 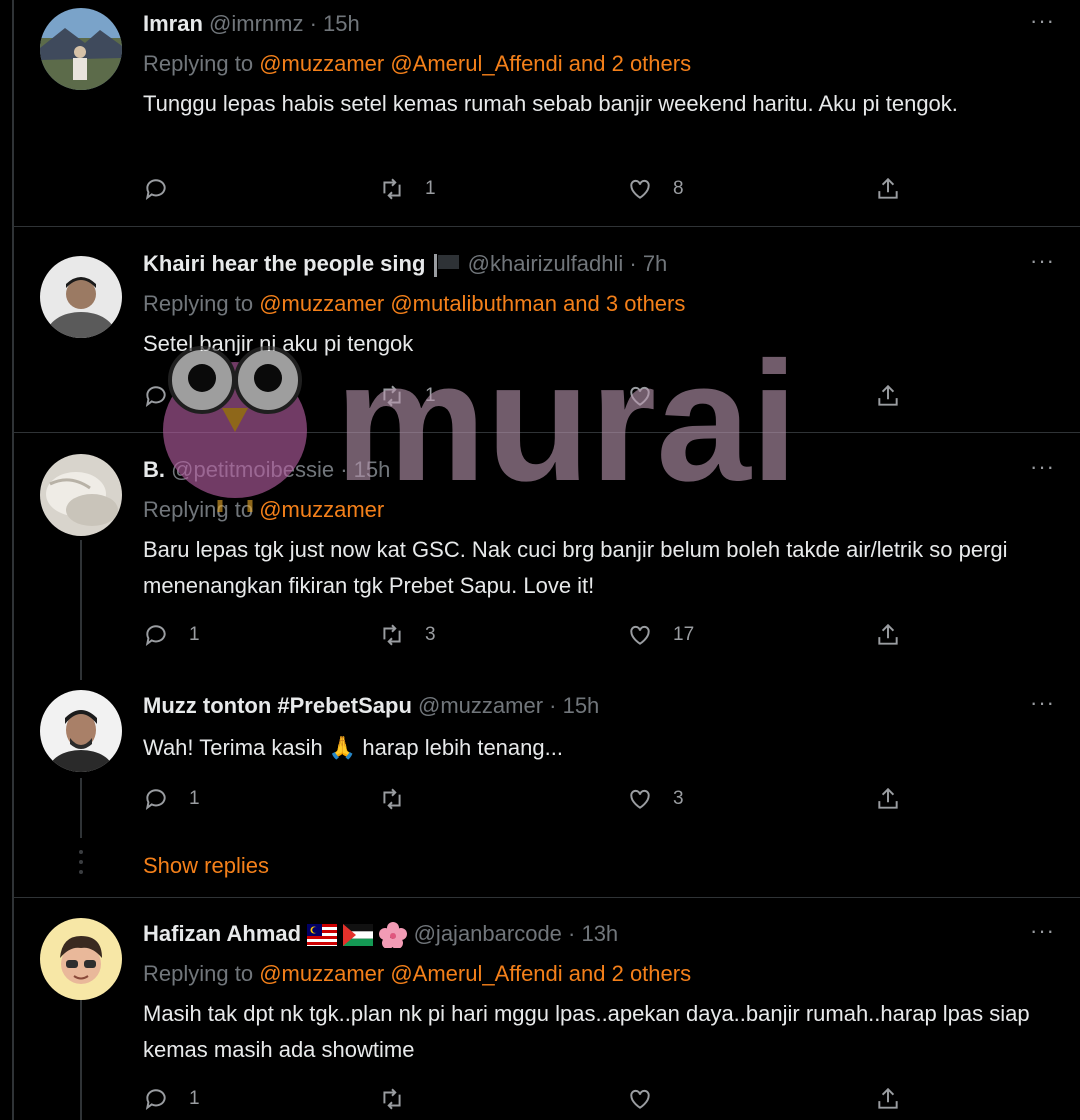 I want to click on mention-link: @muzzamer @mutalibuthman and 3 others, so click(x=472, y=303).